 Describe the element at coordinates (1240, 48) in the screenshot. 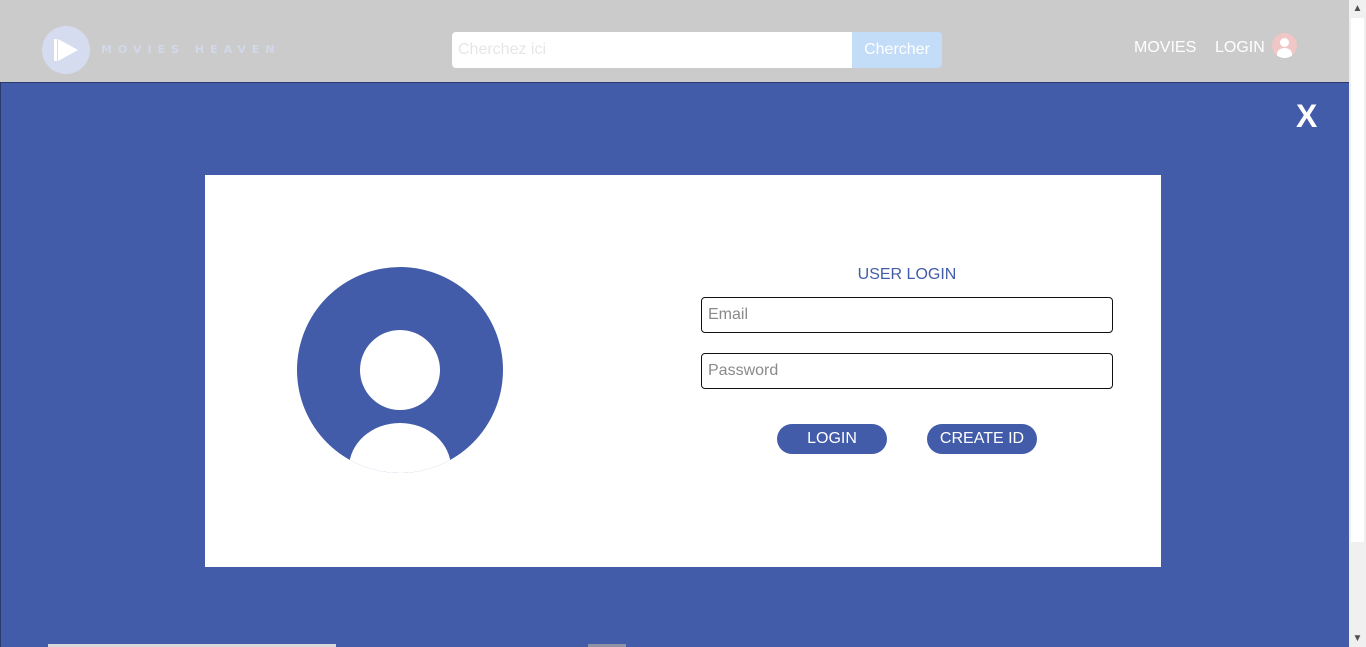

I see `nav-login-link: LOGIN` at that location.